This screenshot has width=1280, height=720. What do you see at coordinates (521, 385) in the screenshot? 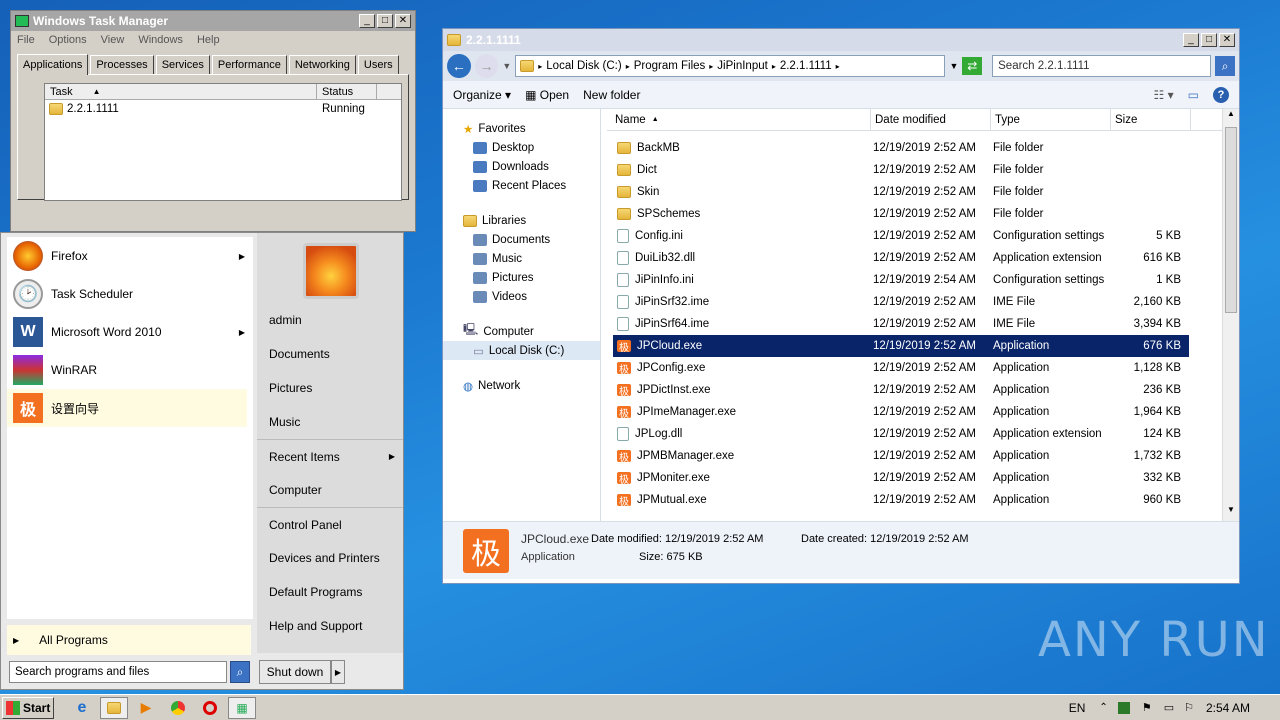
I see `nav-network: ◍ Network` at bounding box center [521, 385].